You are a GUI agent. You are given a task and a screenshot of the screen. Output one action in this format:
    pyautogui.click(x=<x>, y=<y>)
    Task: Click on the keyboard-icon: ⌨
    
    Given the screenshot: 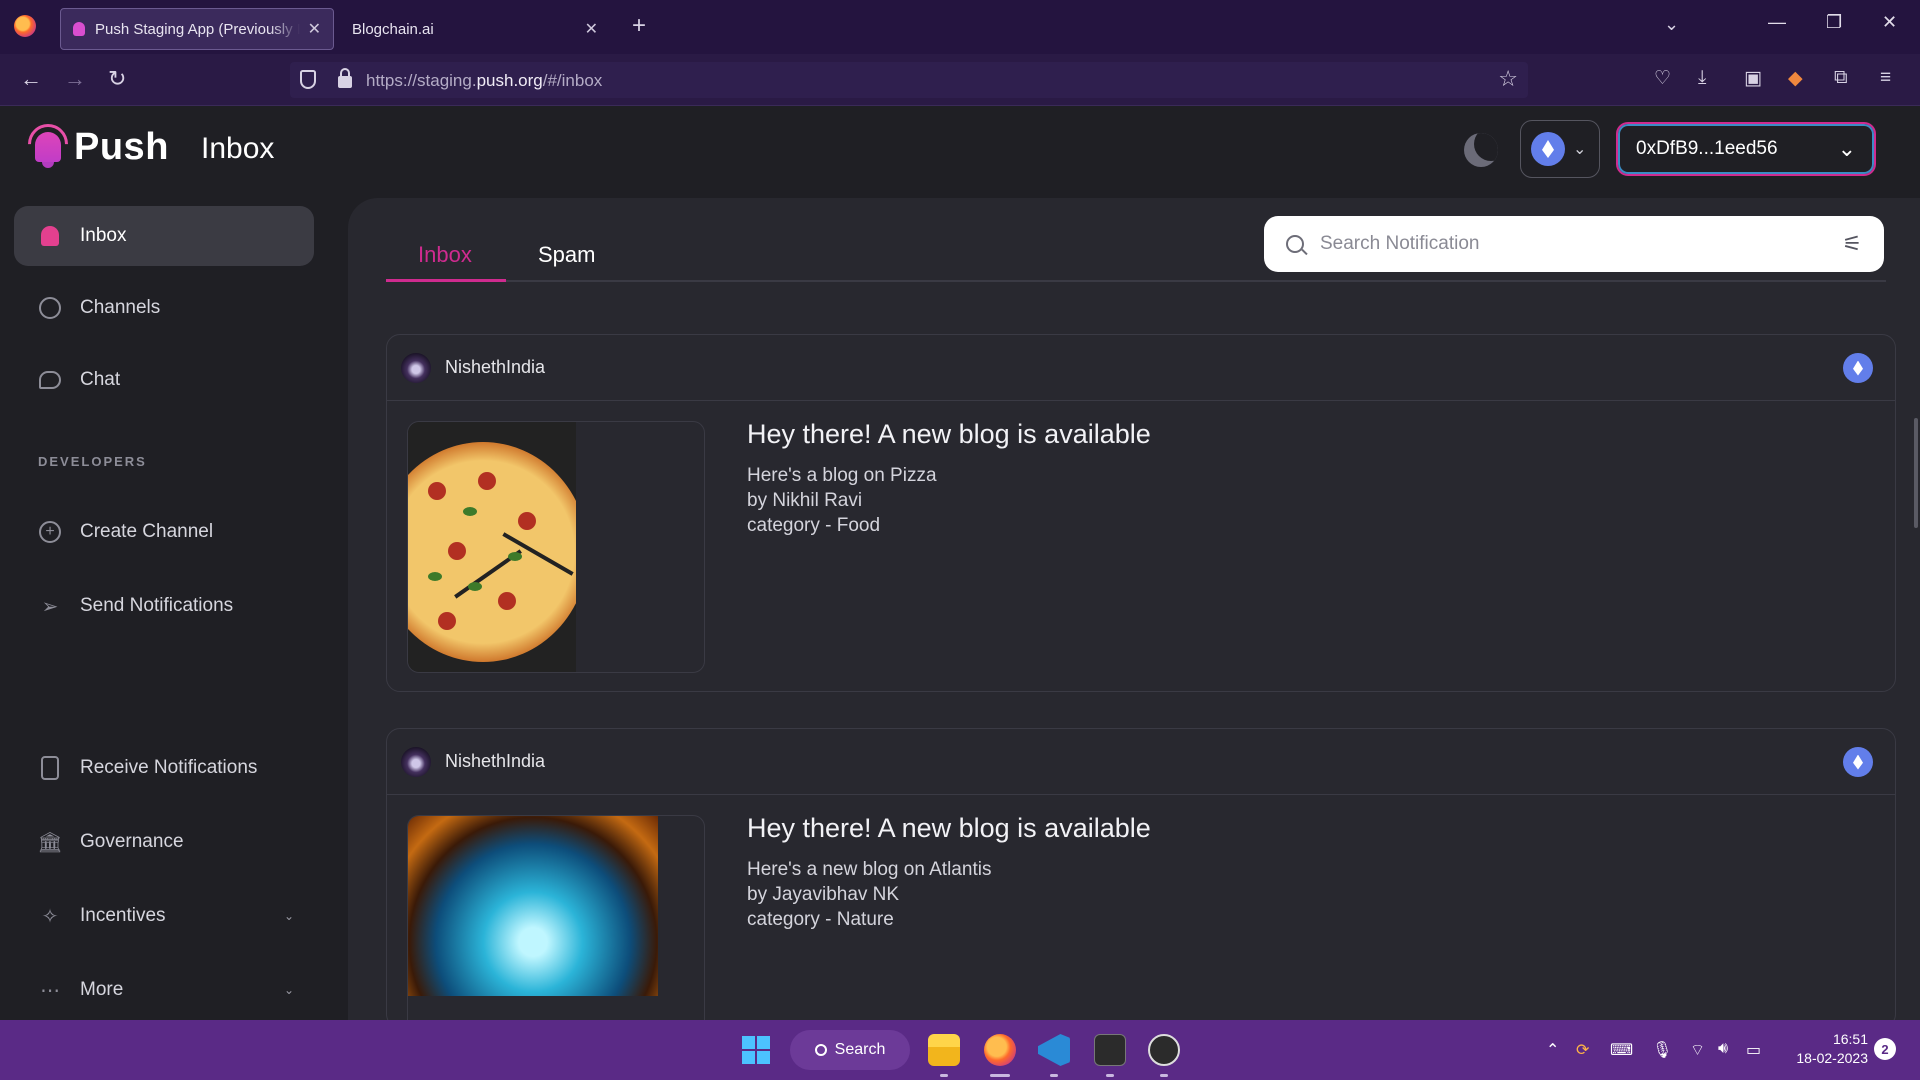 What is the action you would take?
    pyautogui.click(x=1621, y=1050)
    